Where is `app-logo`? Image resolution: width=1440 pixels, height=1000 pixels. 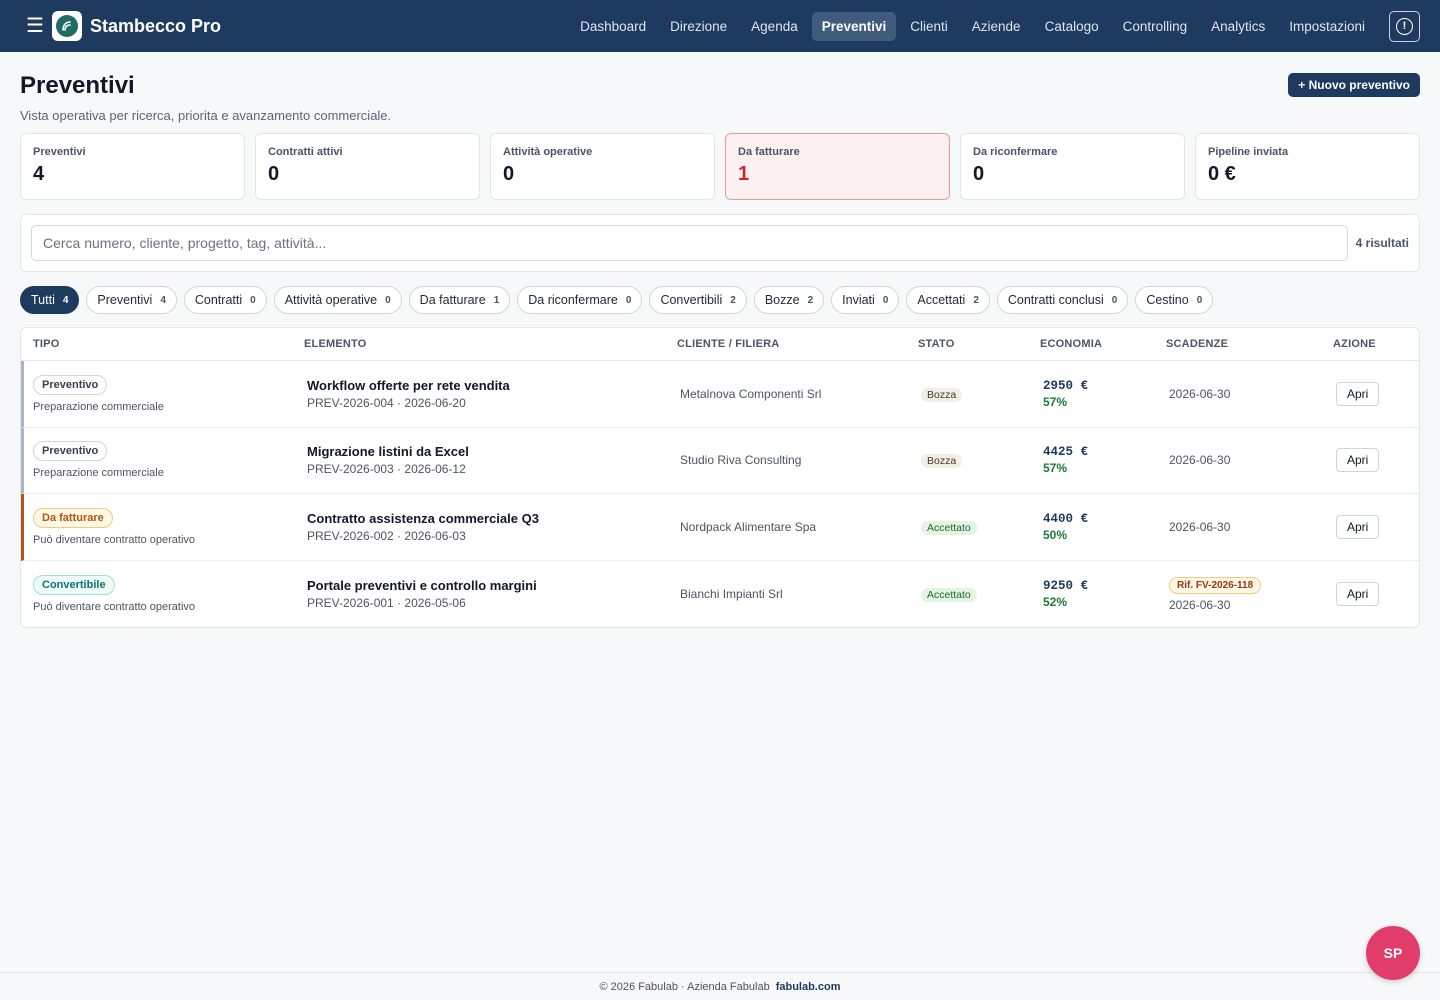 app-logo is located at coordinates (67, 26).